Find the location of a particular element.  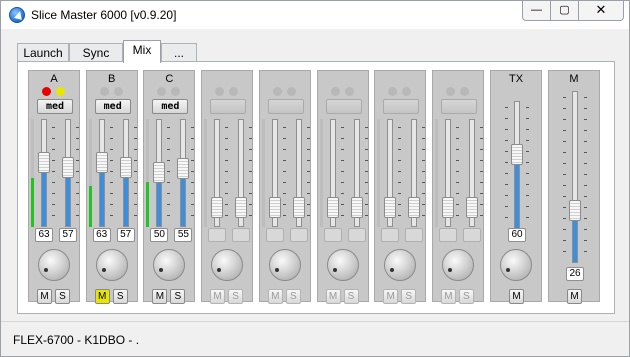

tab-launch: Launch is located at coordinates (43, 52).